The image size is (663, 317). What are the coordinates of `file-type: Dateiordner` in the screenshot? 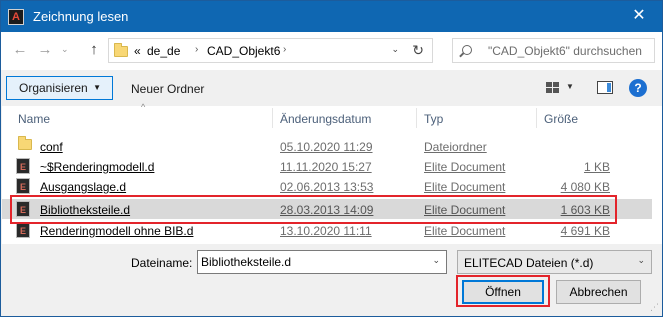 It's located at (455, 147).